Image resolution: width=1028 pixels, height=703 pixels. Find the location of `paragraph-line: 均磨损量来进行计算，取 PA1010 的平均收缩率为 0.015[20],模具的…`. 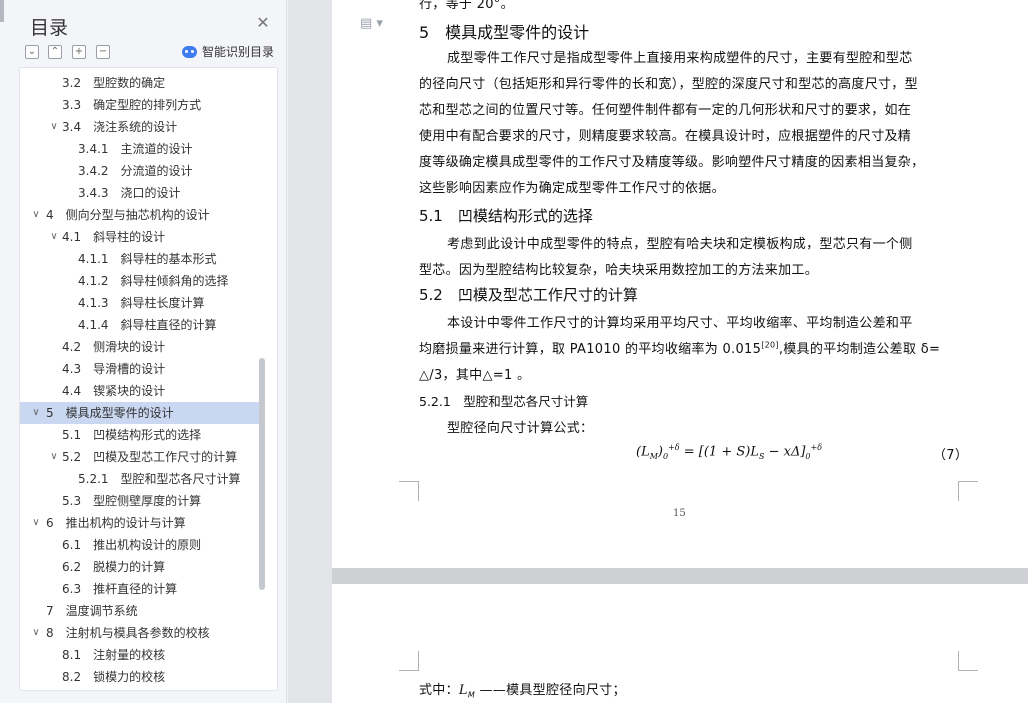

paragraph-line: 均磨损量来进行计算，取 PA1010 的平均收缩率为 0.015[20],模具的… is located at coordinates (679, 347).